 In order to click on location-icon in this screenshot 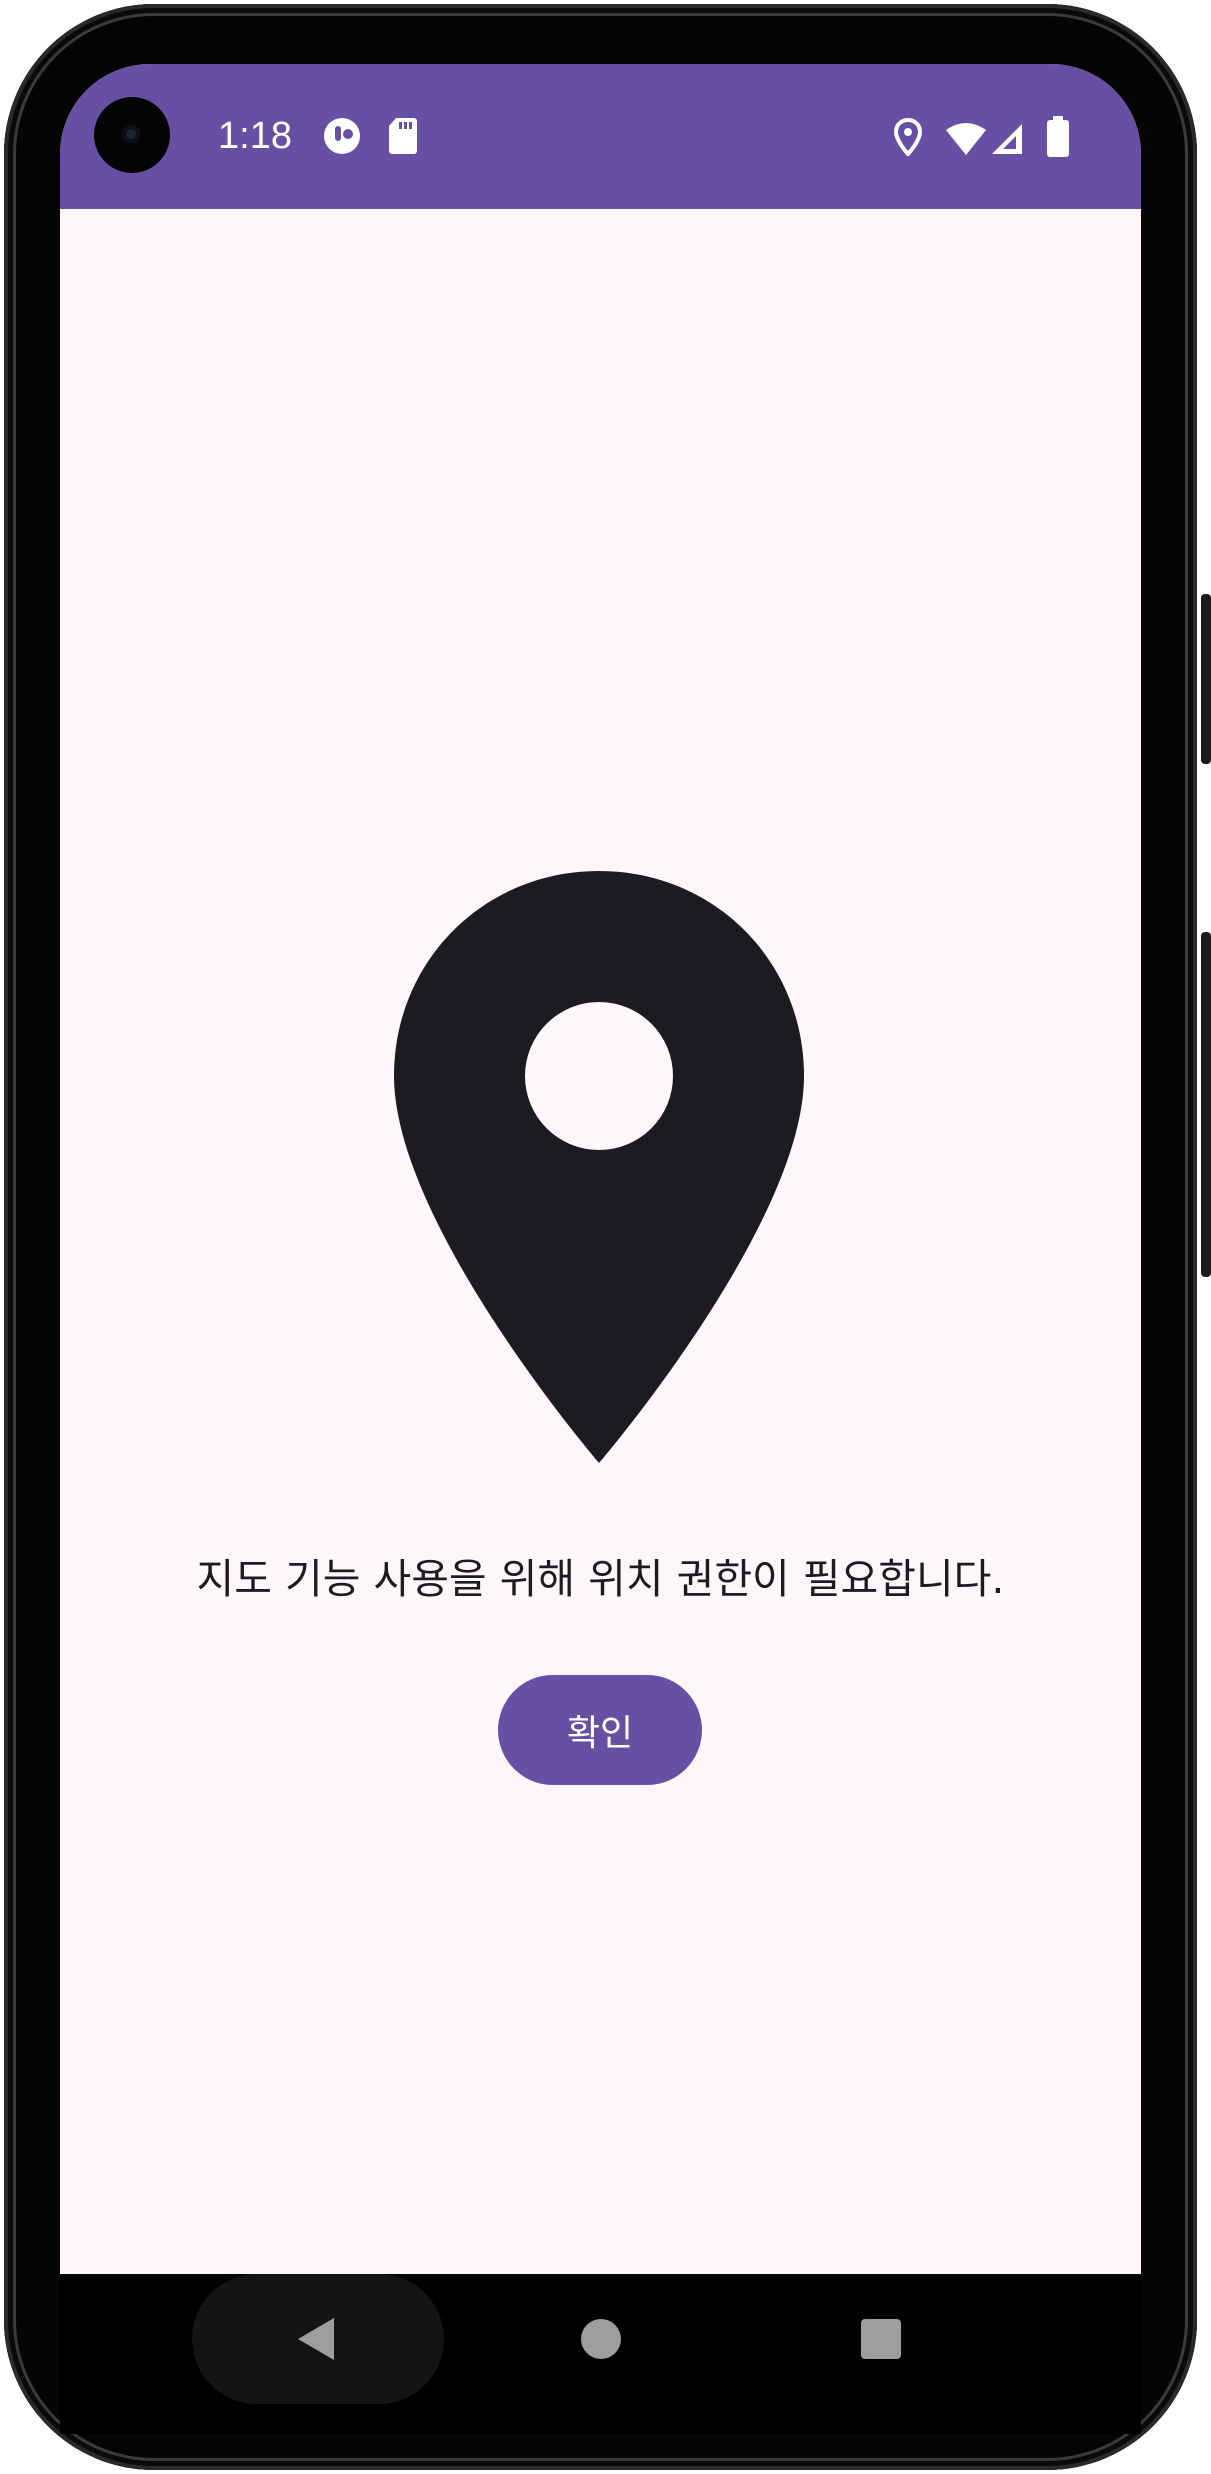, I will do `click(908, 137)`.